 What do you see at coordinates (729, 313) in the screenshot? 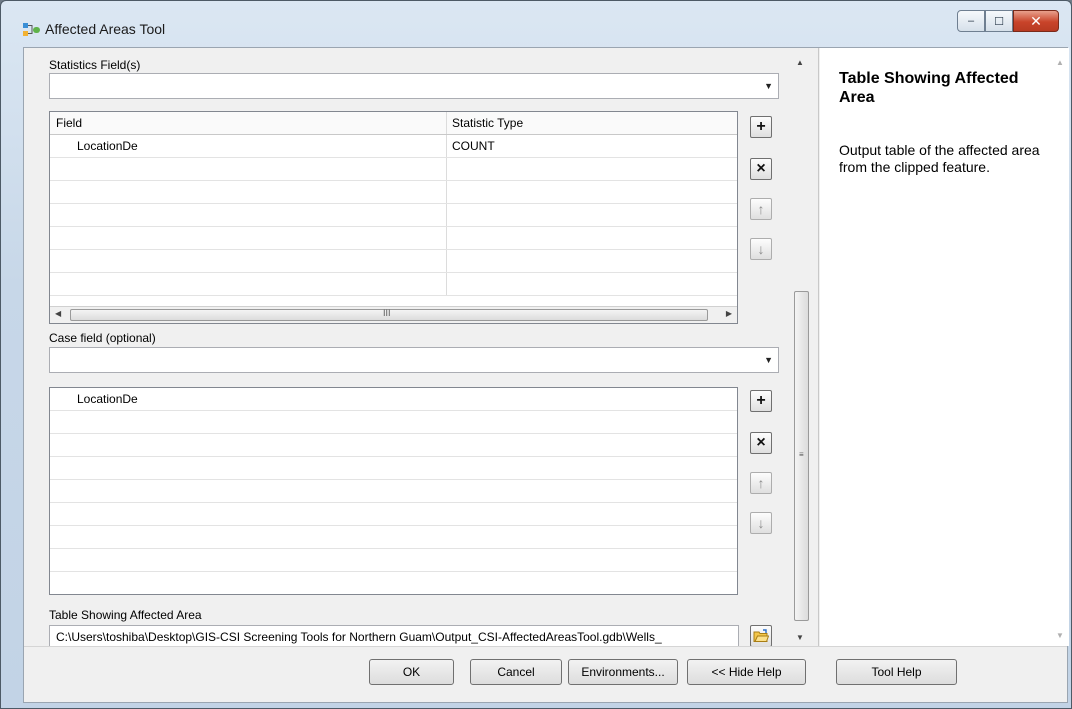
I see `scroll-right-icon: ▶` at bounding box center [729, 313].